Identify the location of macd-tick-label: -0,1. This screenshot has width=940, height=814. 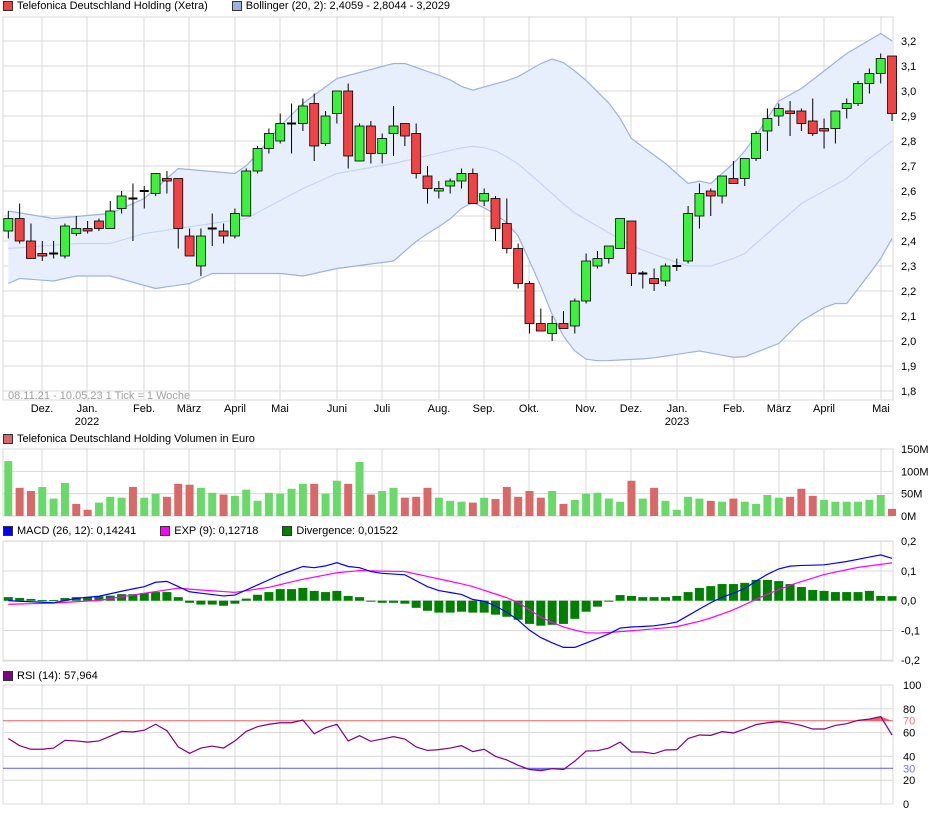
(910, 631).